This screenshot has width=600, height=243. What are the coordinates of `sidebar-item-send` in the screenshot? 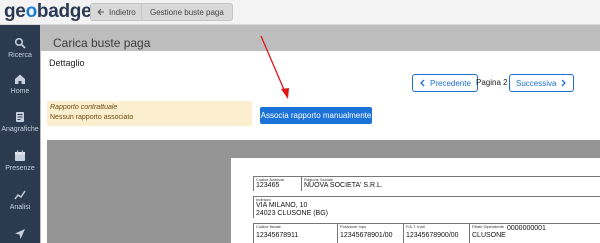 It's located at (20, 235).